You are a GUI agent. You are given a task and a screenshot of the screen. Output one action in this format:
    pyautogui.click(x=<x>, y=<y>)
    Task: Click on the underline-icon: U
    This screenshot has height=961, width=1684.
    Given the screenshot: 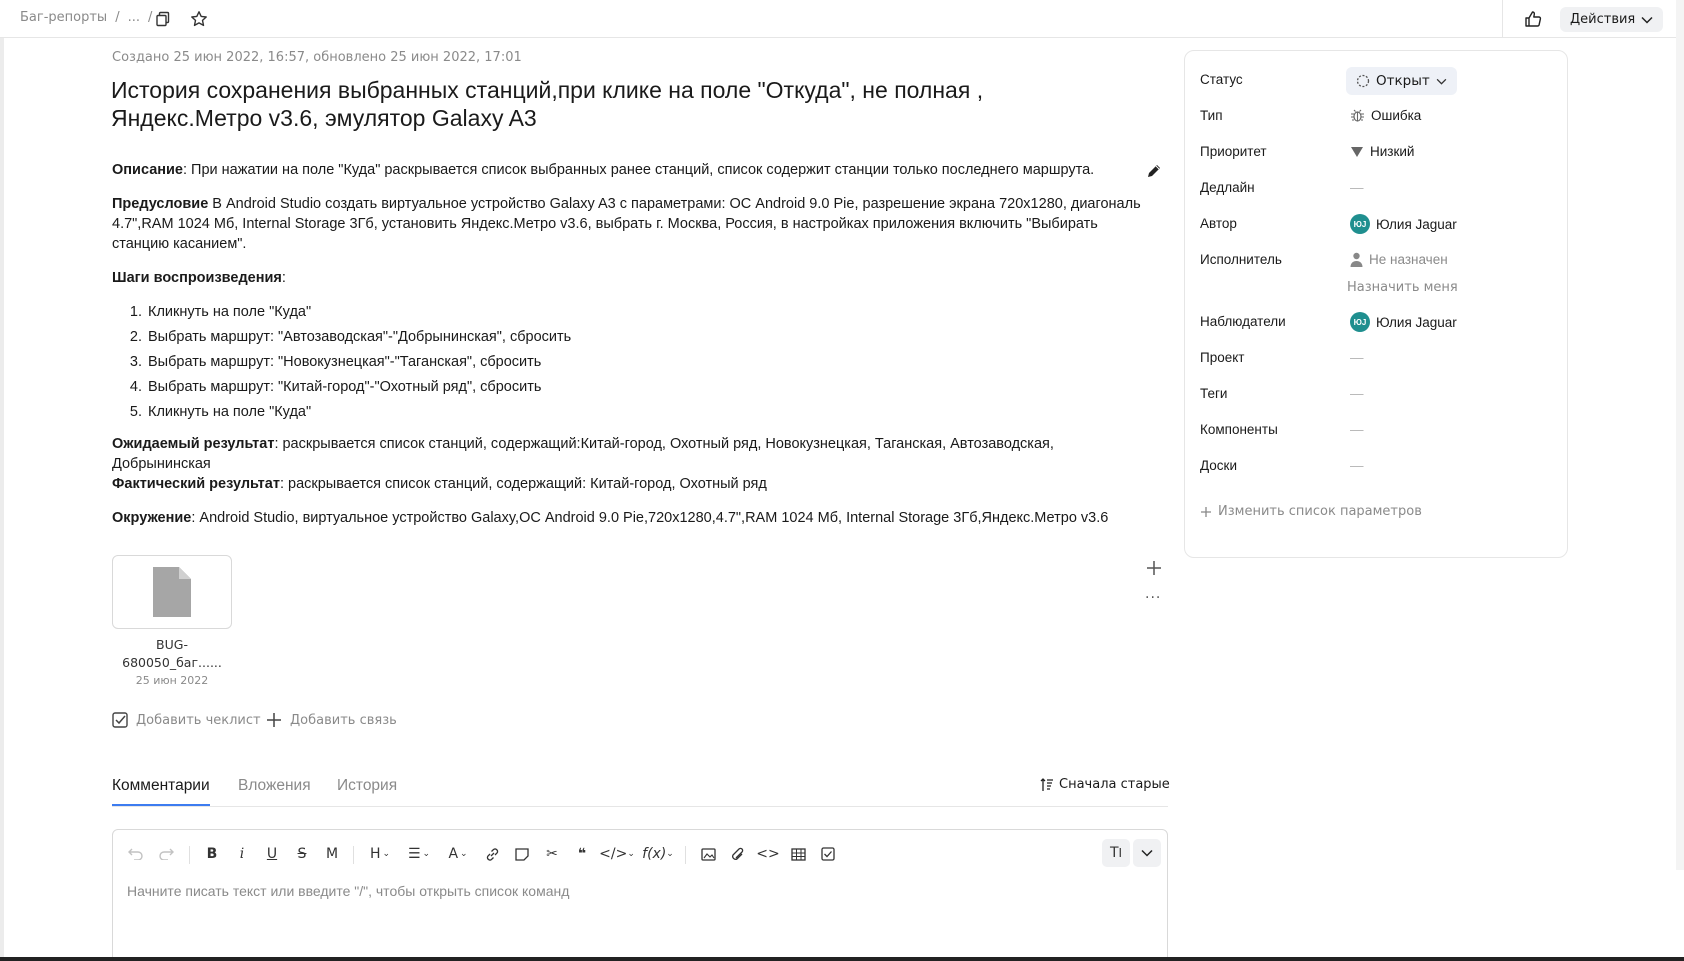 What is the action you would take?
    pyautogui.click(x=272, y=854)
    